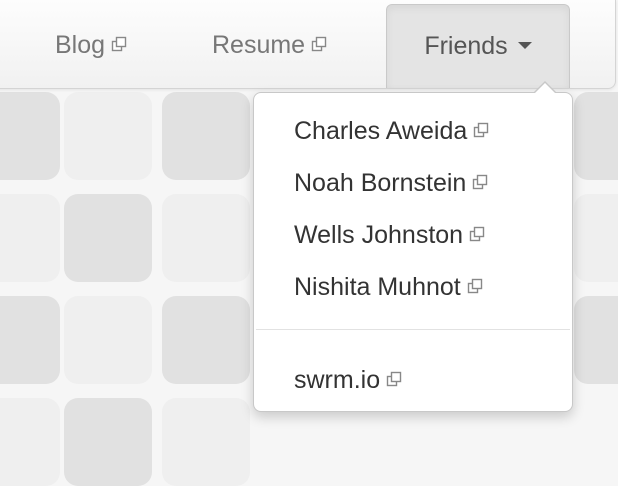 The height and width of the screenshot is (486, 618). I want to click on menu-item-noah-bornstein: Noah Bornstein, so click(391, 183).